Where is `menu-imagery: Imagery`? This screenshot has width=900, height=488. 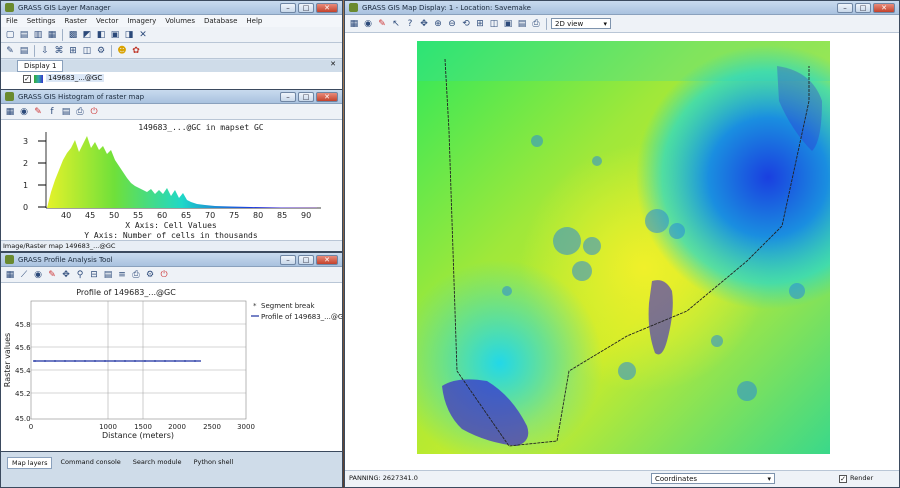
menu-imagery: Imagery is located at coordinates (141, 21).